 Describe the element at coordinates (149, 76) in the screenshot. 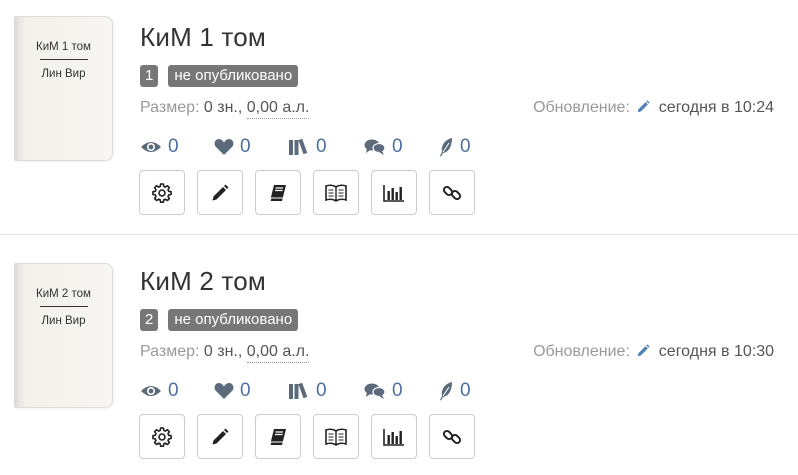

I see `book-number-badge: 1` at that location.